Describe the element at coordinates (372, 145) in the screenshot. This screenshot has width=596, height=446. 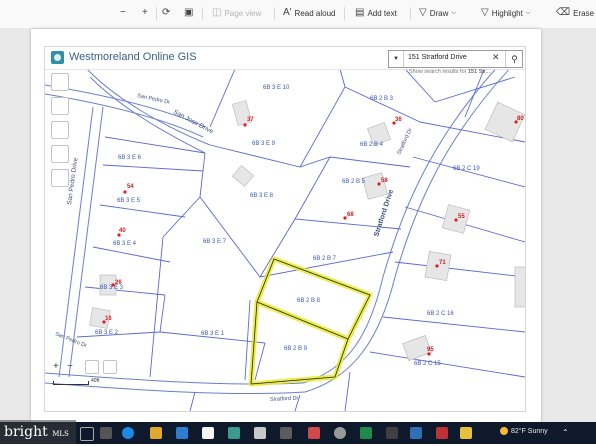
I see `parcel-label: 6B 2 B 4` at that location.